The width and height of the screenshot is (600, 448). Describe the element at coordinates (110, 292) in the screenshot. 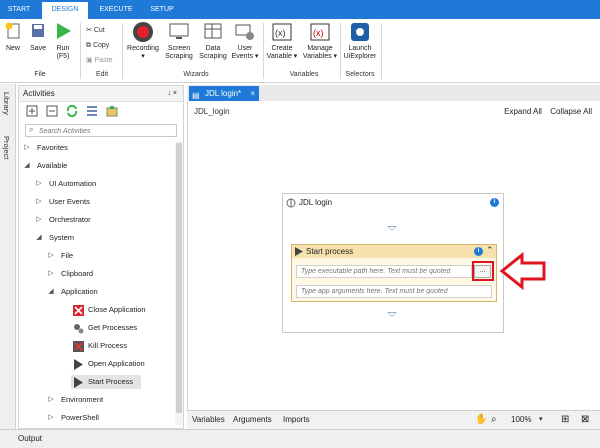

I see `tree-item-application: ◢ Application` at that location.